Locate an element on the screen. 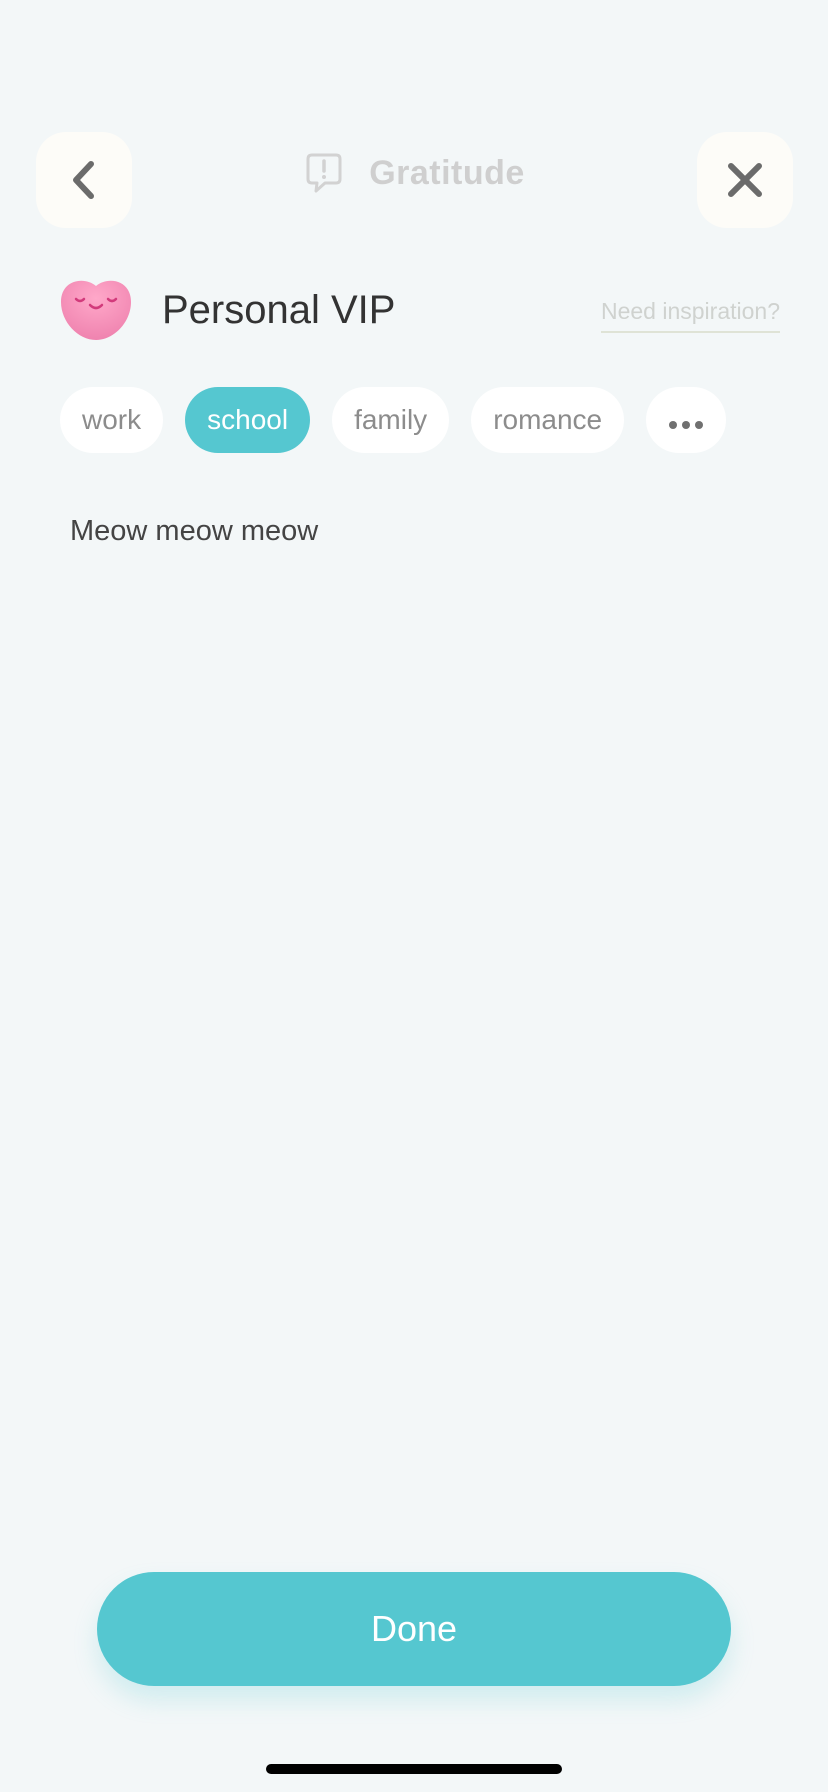 This screenshot has width=828, height=1792. journal-entry-text: Meow meow meow is located at coordinates (415, 531).